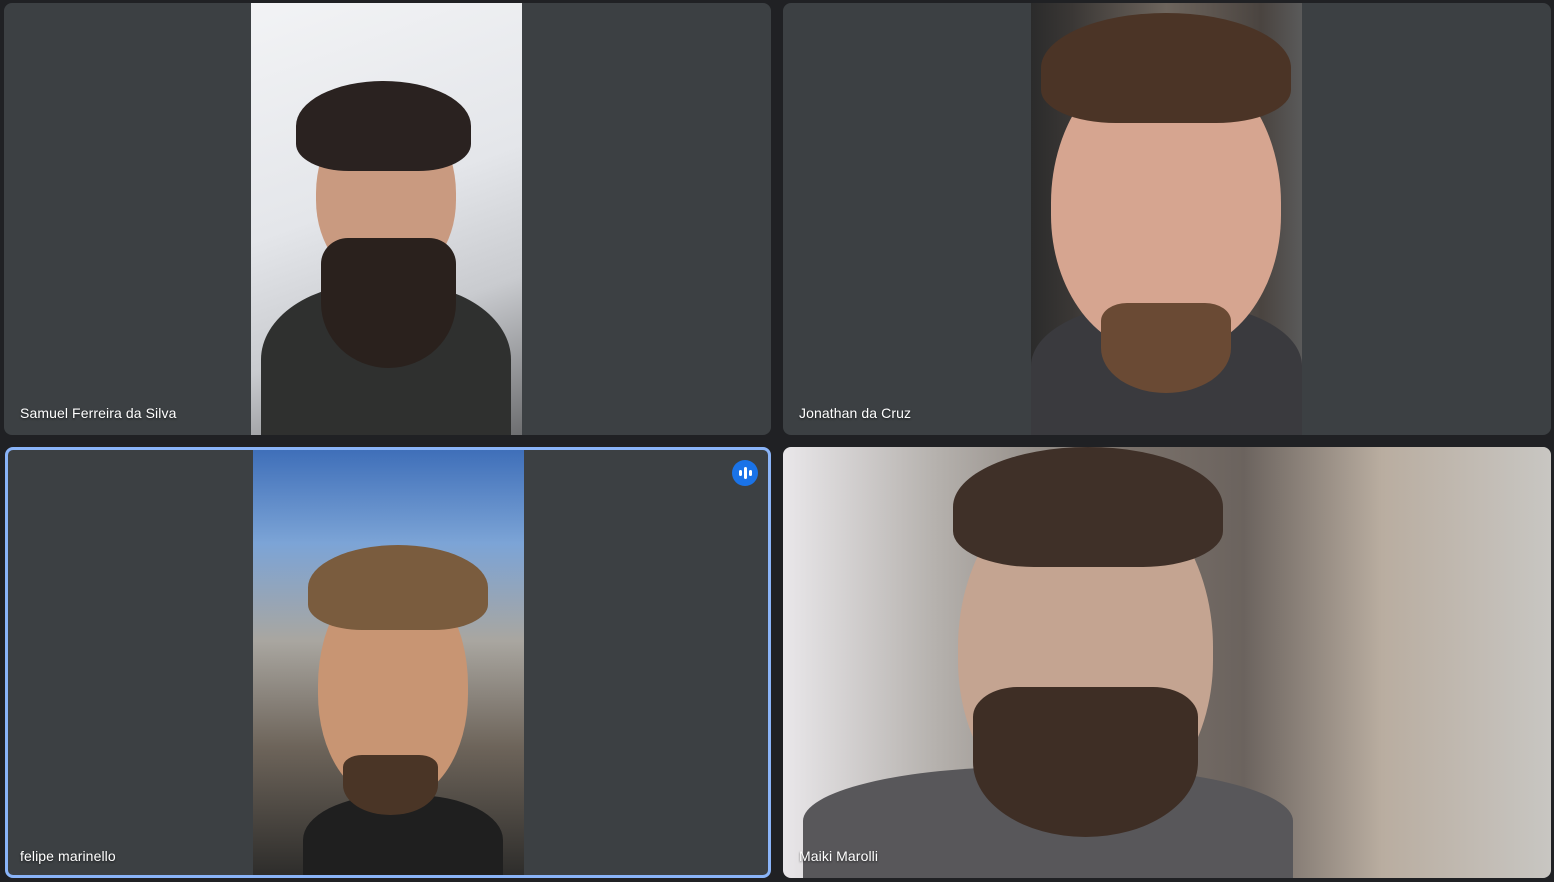  I want to click on participant-name: felipe marinello, so click(68, 856).